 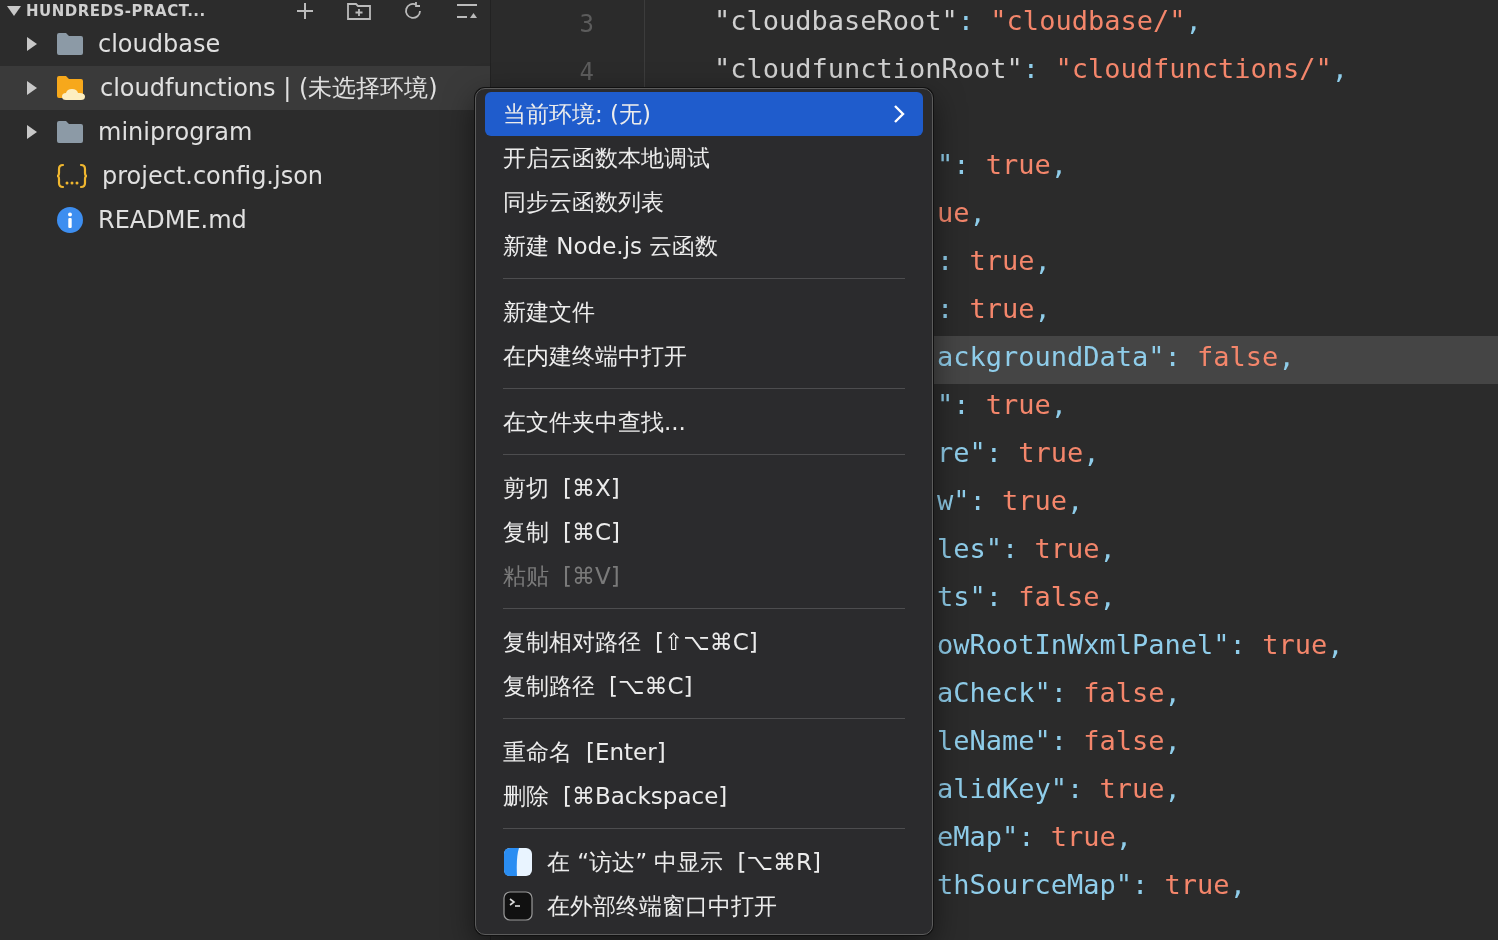 What do you see at coordinates (704, 312) in the screenshot?
I see `menu-item: 新建文件` at bounding box center [704, 312].